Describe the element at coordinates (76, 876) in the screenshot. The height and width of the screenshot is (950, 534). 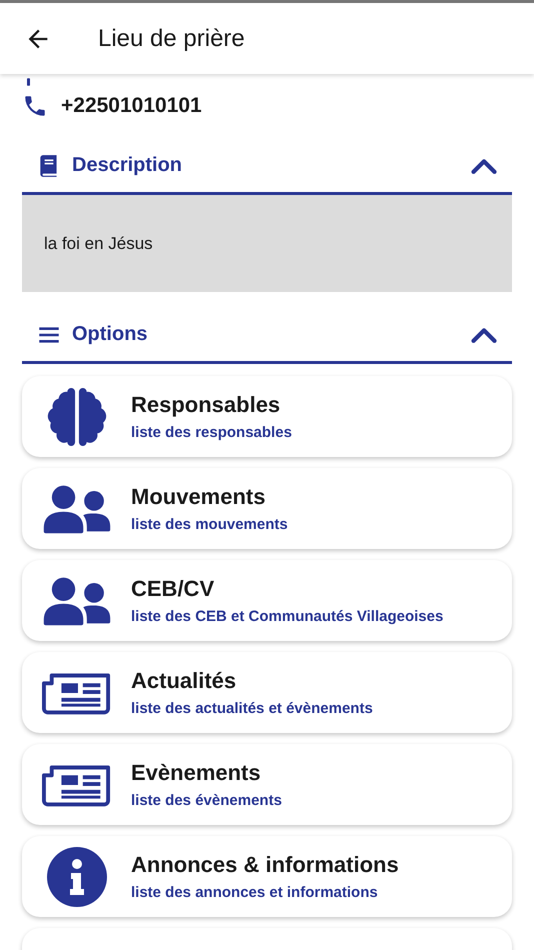
I see `info-icon` at that location.